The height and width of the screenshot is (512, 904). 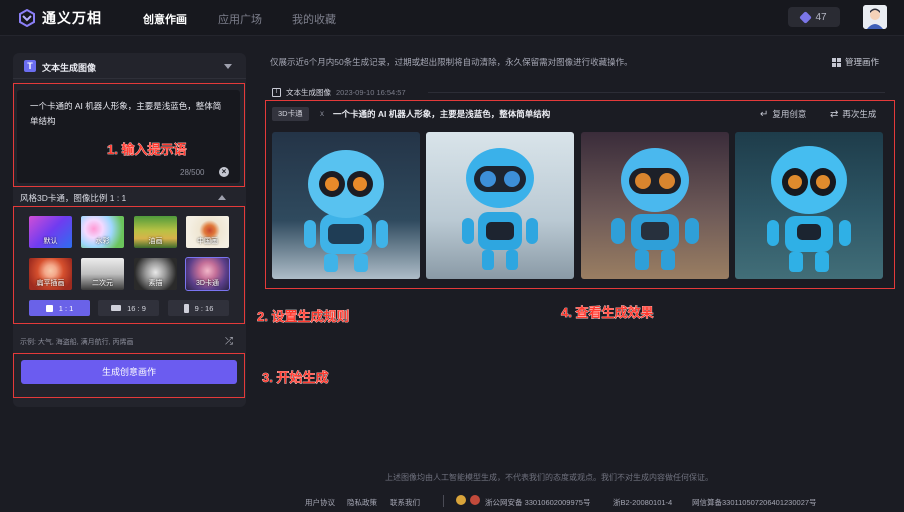 What do you see at coordinates (295, 378) in the screenshot?
I see `annotation-step3: 3. 开始生成` at bounding box center [295, 378].